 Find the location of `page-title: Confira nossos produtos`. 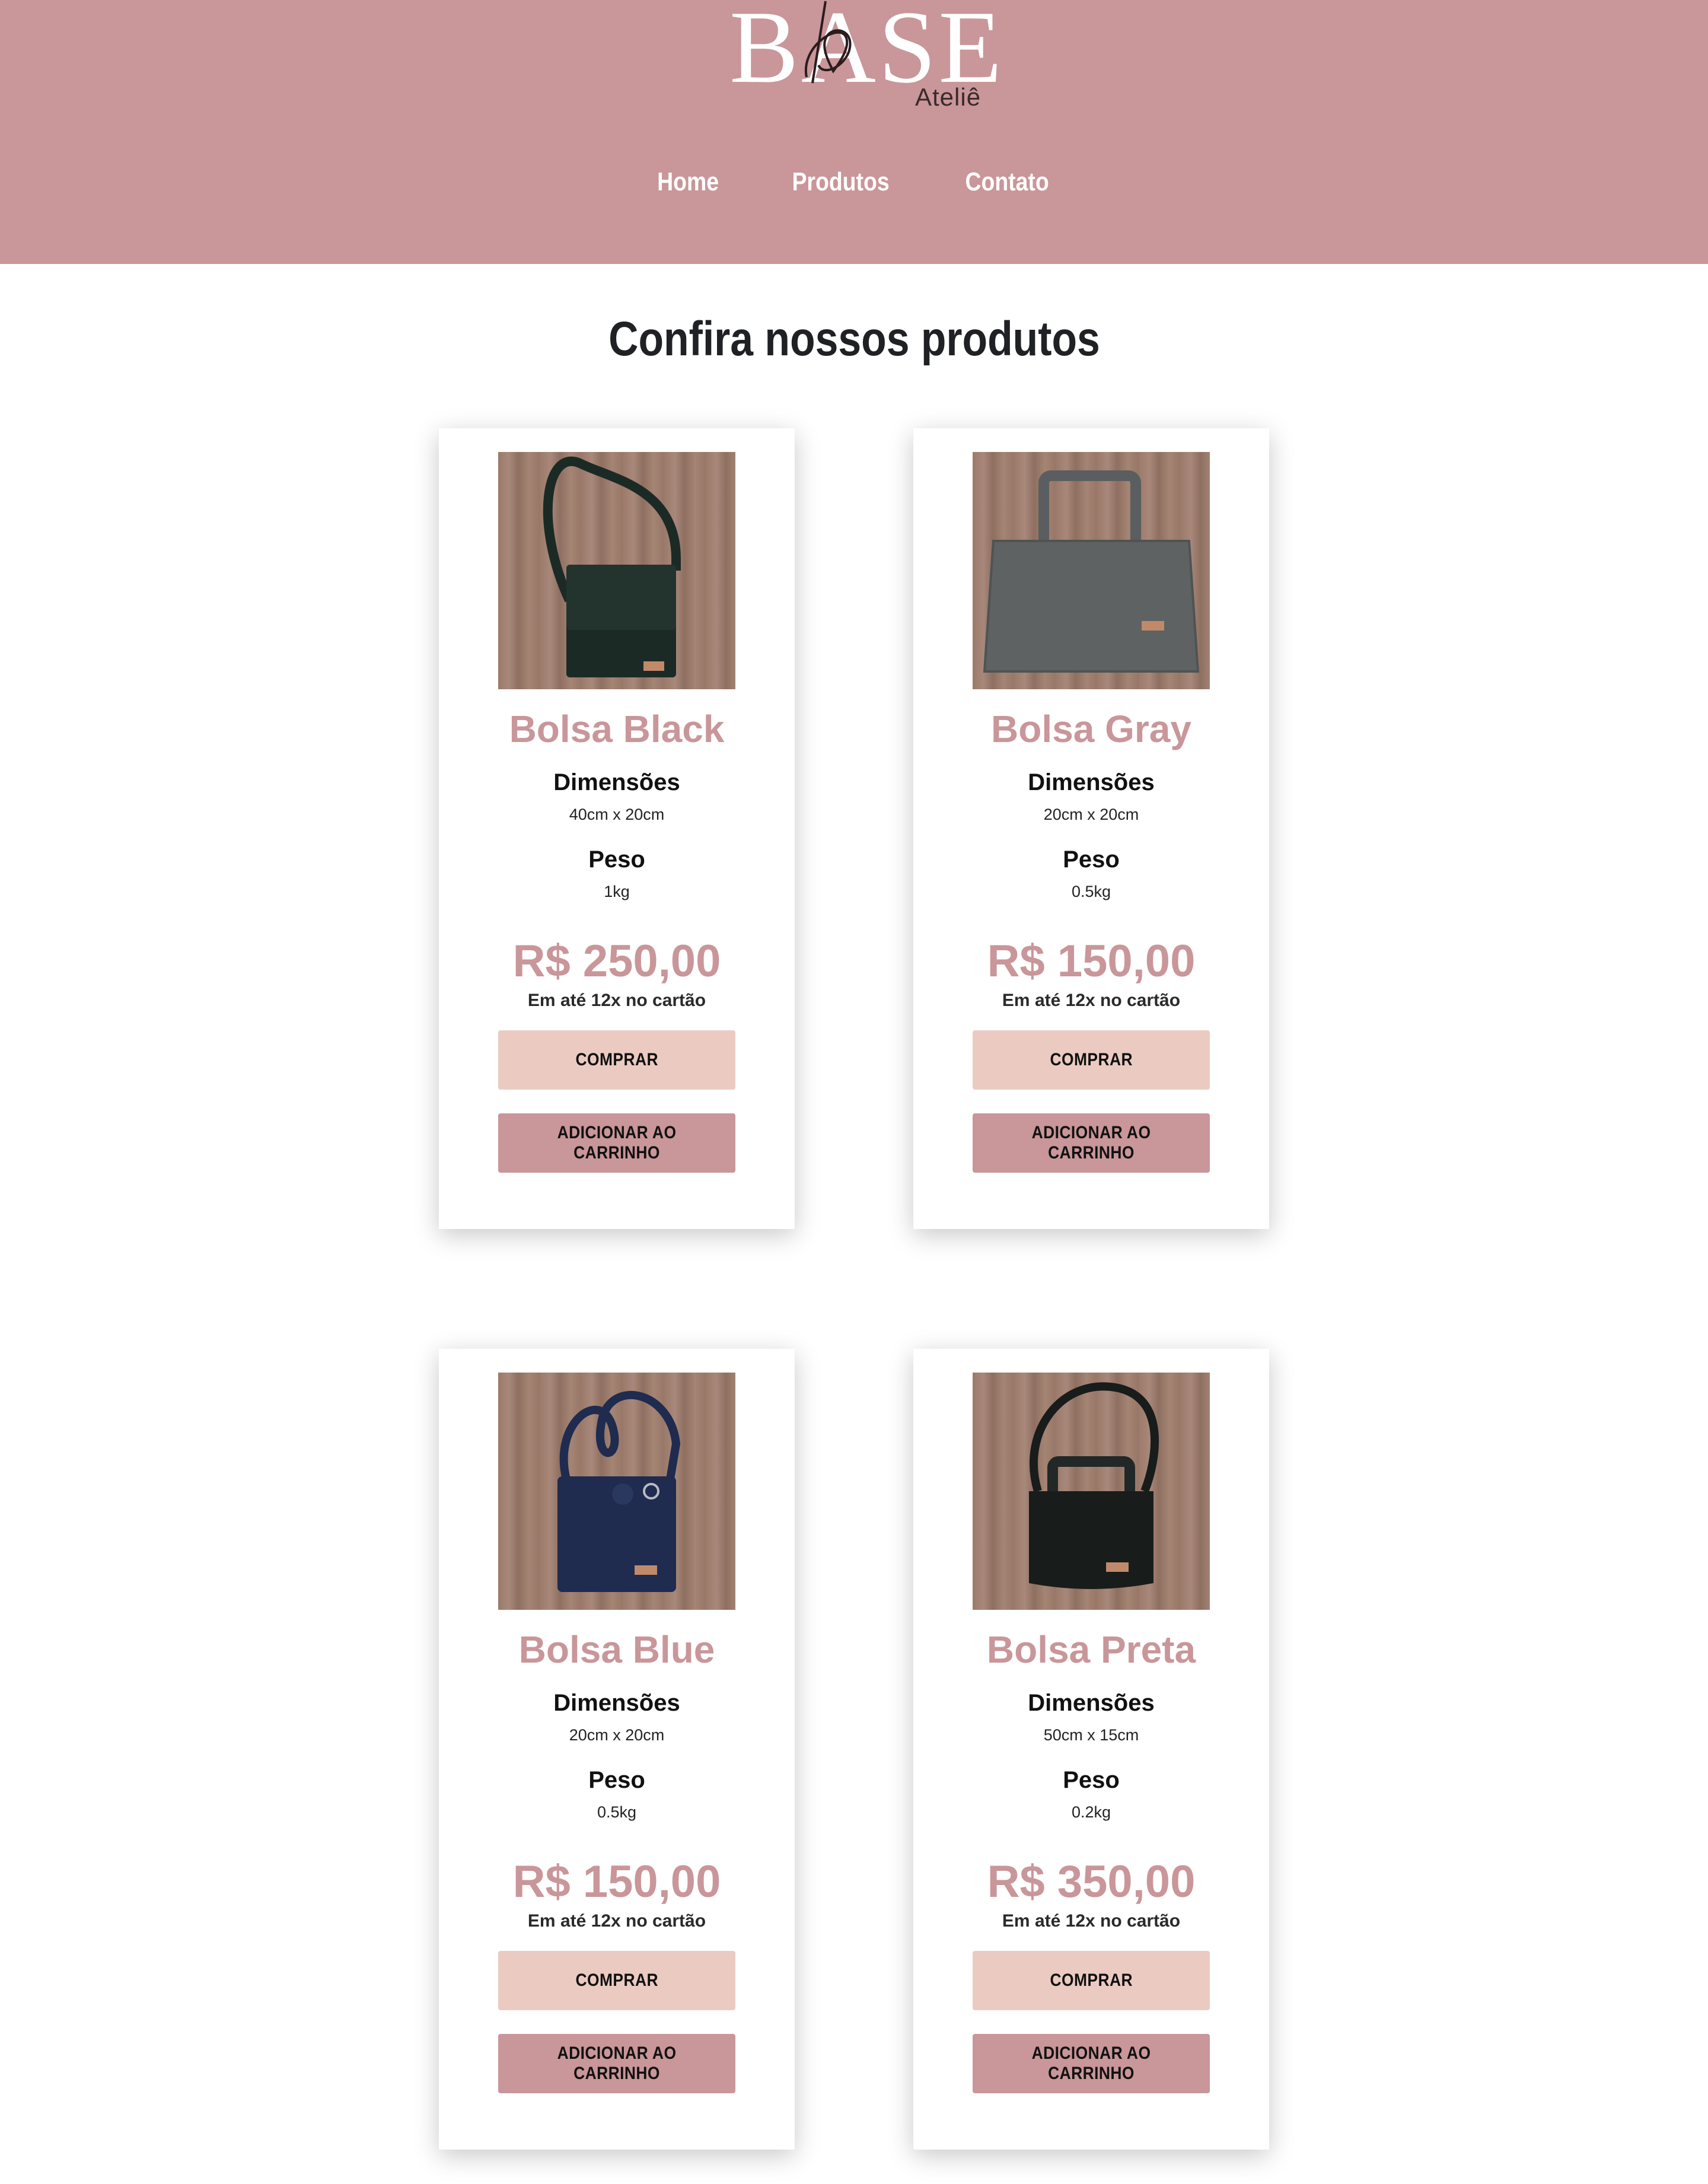

page-title: Confira nossos produtos is located at coordinates (854, 339).